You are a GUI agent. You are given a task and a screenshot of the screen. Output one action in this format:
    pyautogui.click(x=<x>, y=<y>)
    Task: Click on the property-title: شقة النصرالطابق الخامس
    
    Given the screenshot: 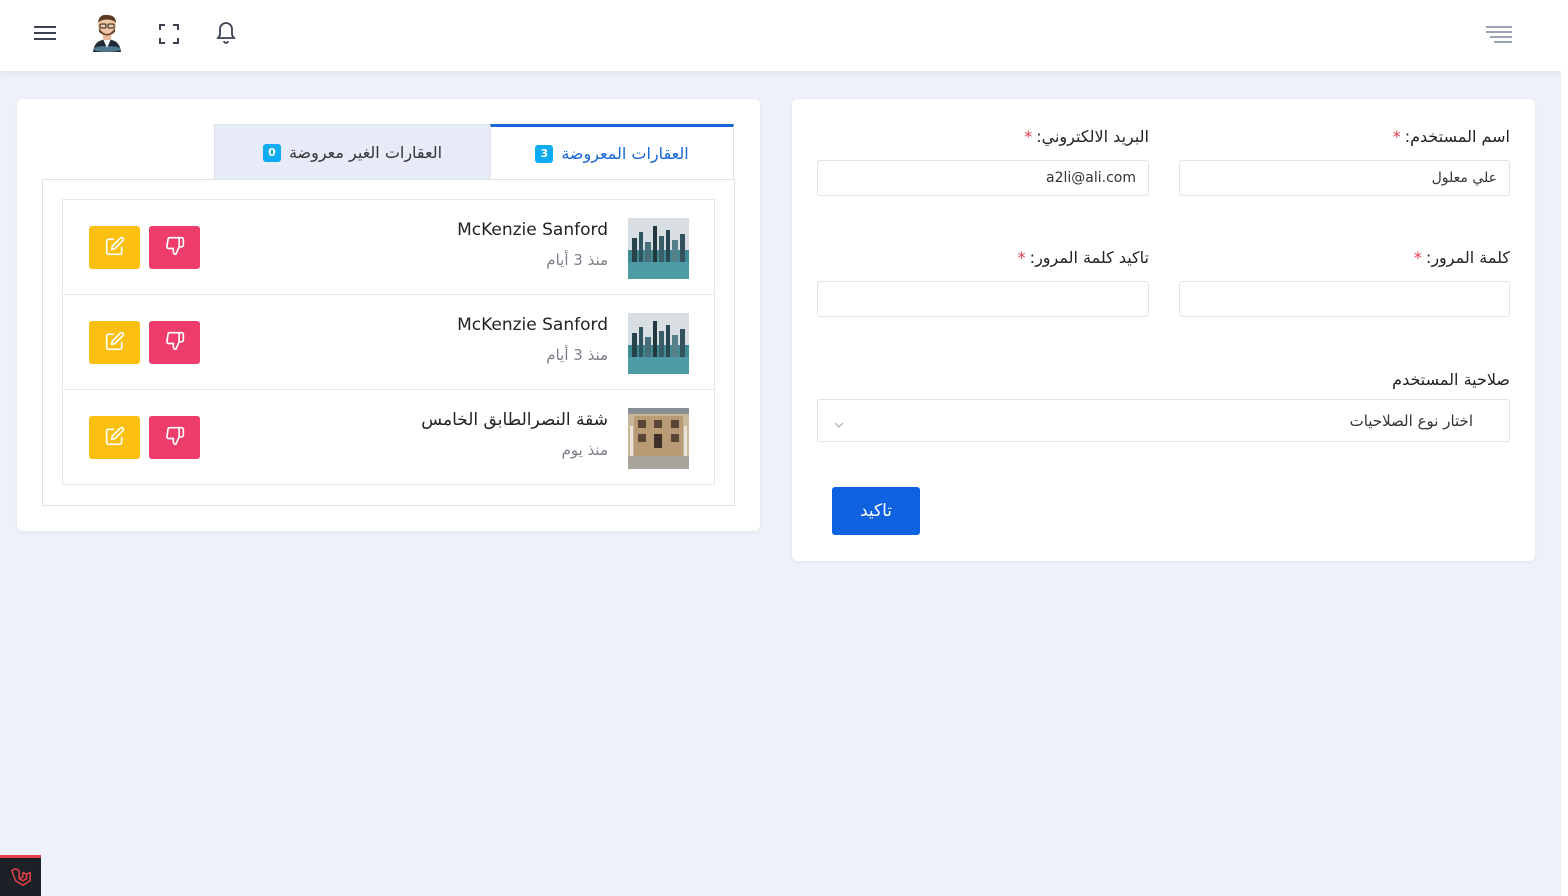 What is the action you would take?
    pyautogui.click(x=514, y=420)
    